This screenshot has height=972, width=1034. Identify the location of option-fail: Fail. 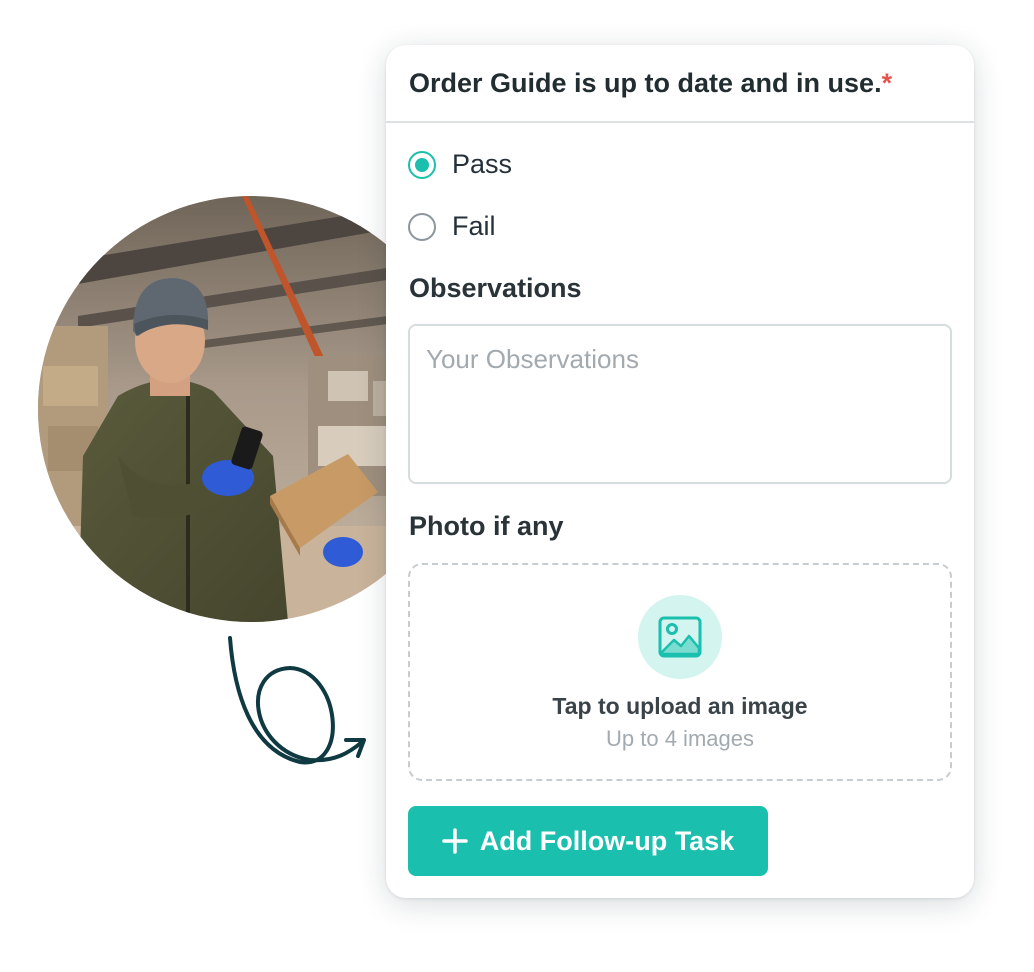
(452, 226).